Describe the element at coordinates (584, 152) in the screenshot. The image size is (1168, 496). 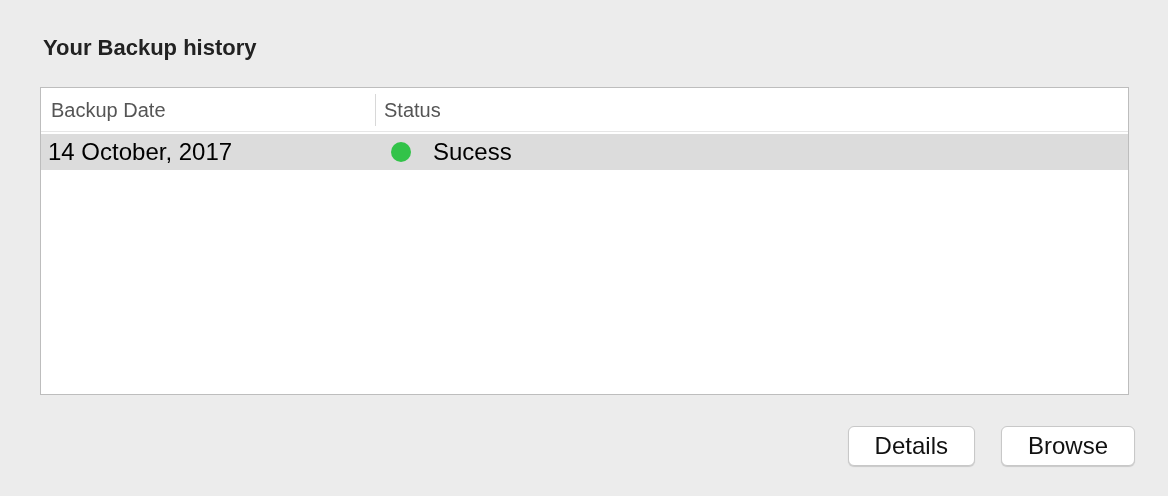
I see `table-row: 14 October, 2017 Sucess` at that location.